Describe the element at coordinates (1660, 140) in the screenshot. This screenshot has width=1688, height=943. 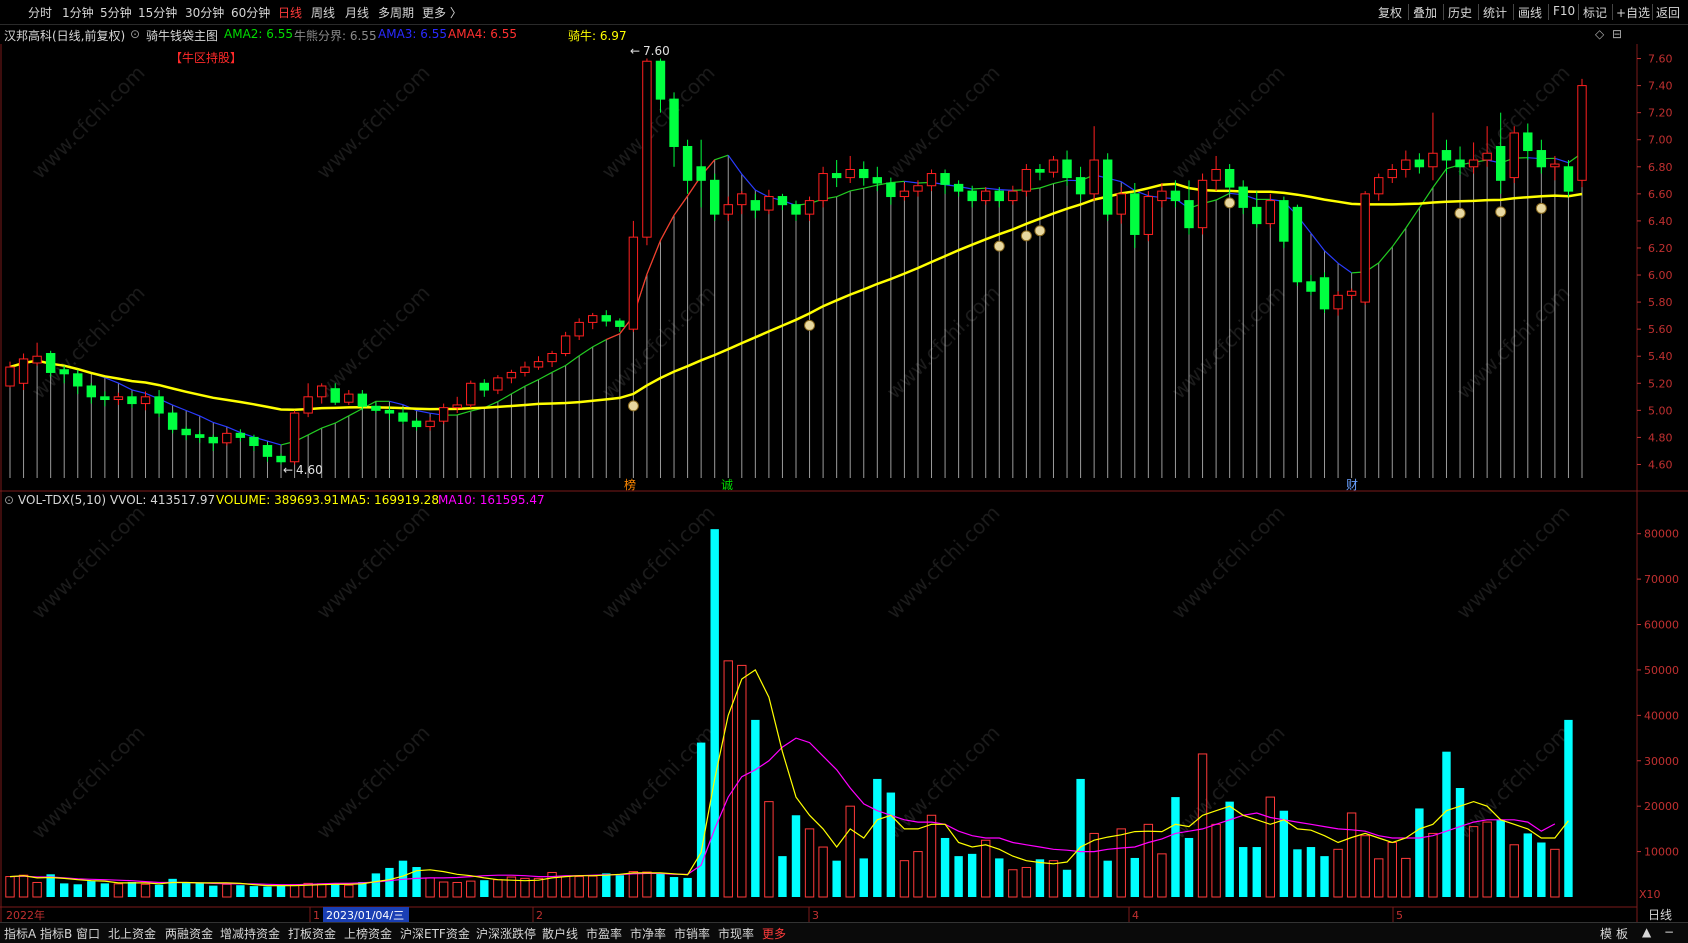
I see `price-tick-label: 7.00` at that location.